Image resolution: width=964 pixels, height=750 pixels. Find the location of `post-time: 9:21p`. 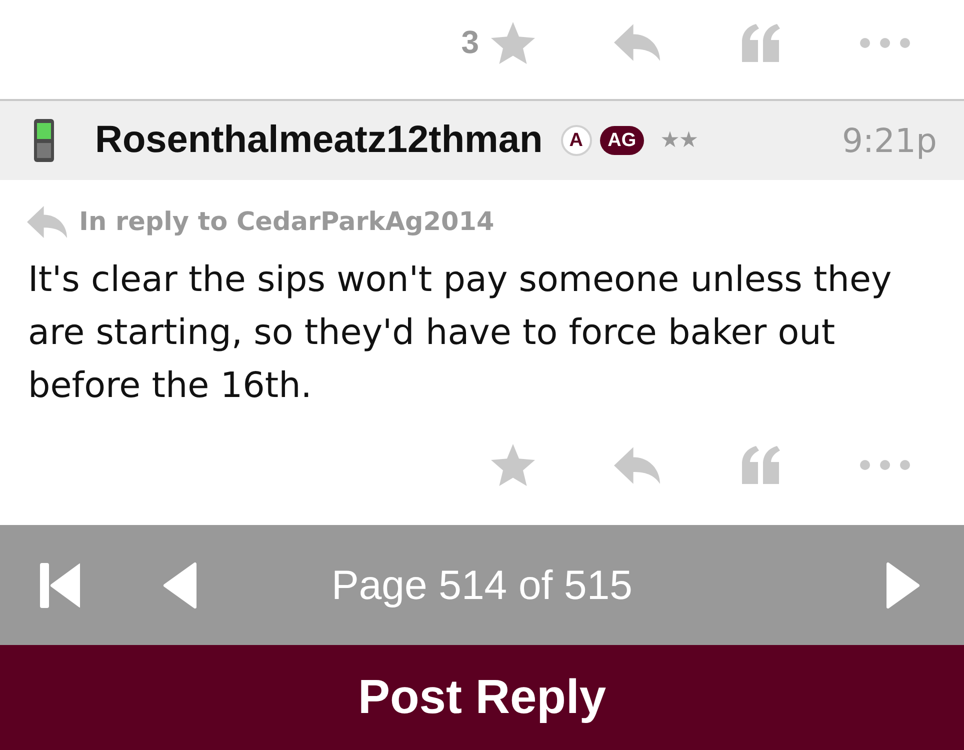

post-time: 9:21p is located at coordinates (889, 140).